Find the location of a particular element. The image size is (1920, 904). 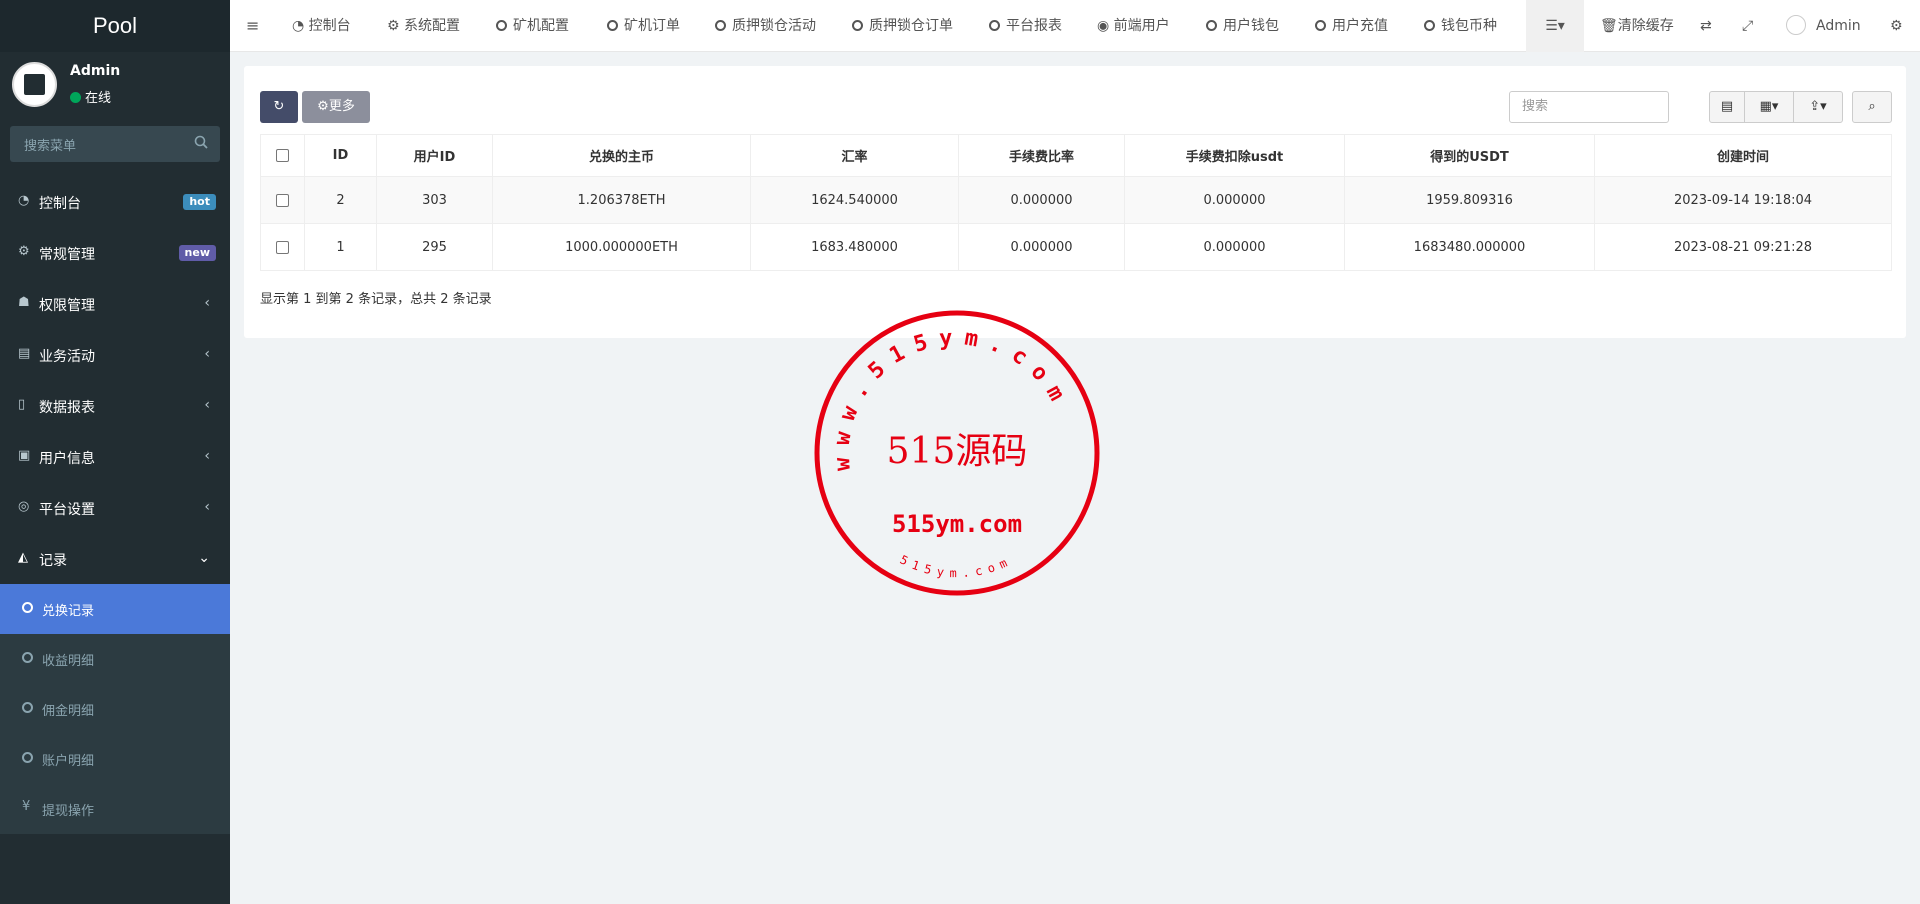

more-button: ⚙更多 is located at coordinates (336, 107).